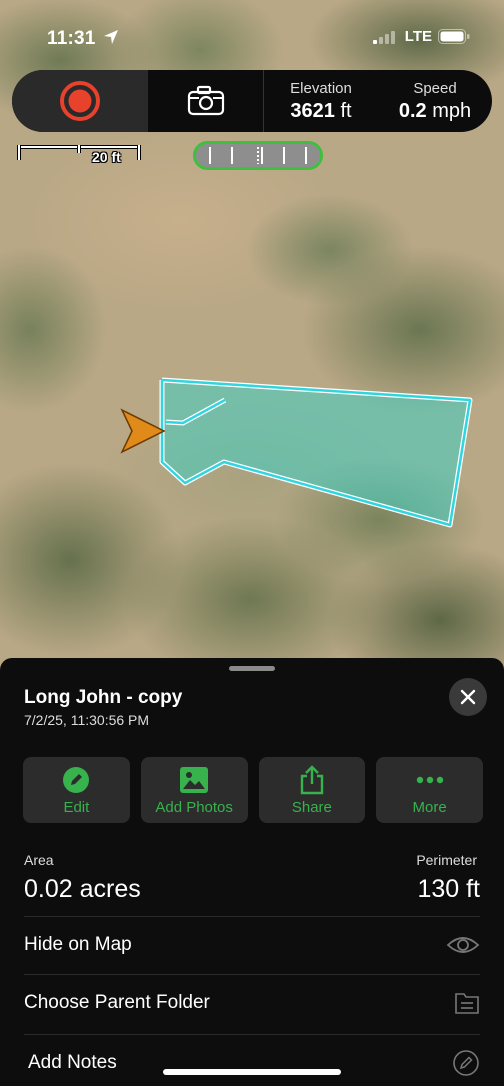  I want to click on status-indicators: LTE, so click(421, 36).